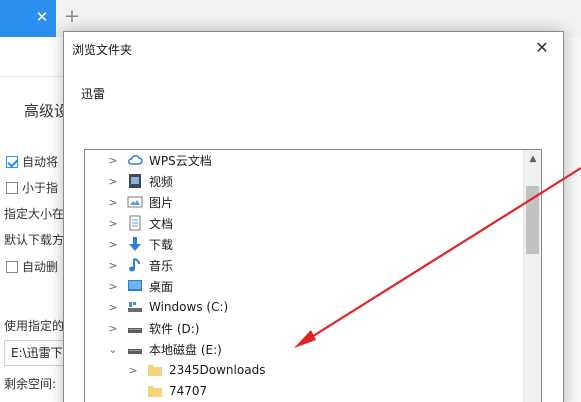 Image resolution: width=581 pixels, height=402 pixels. I want to click on video-folder-icon, so click(135, 181).